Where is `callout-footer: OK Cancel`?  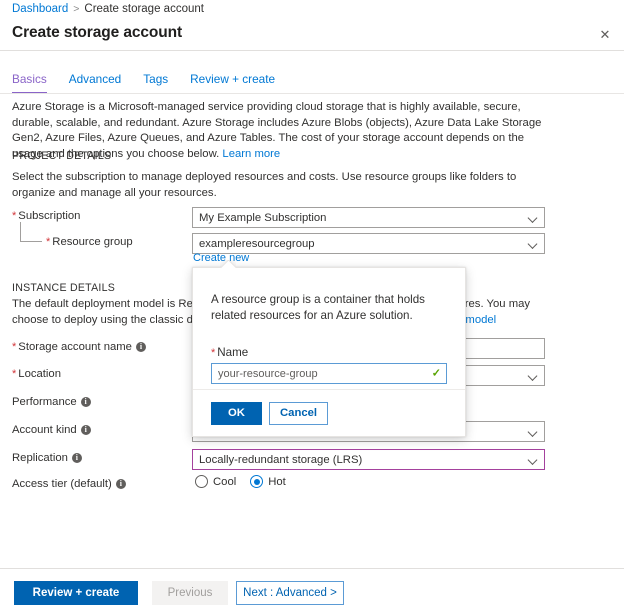
callout-footer: OK Cancel is located at coordinates (329, 412).